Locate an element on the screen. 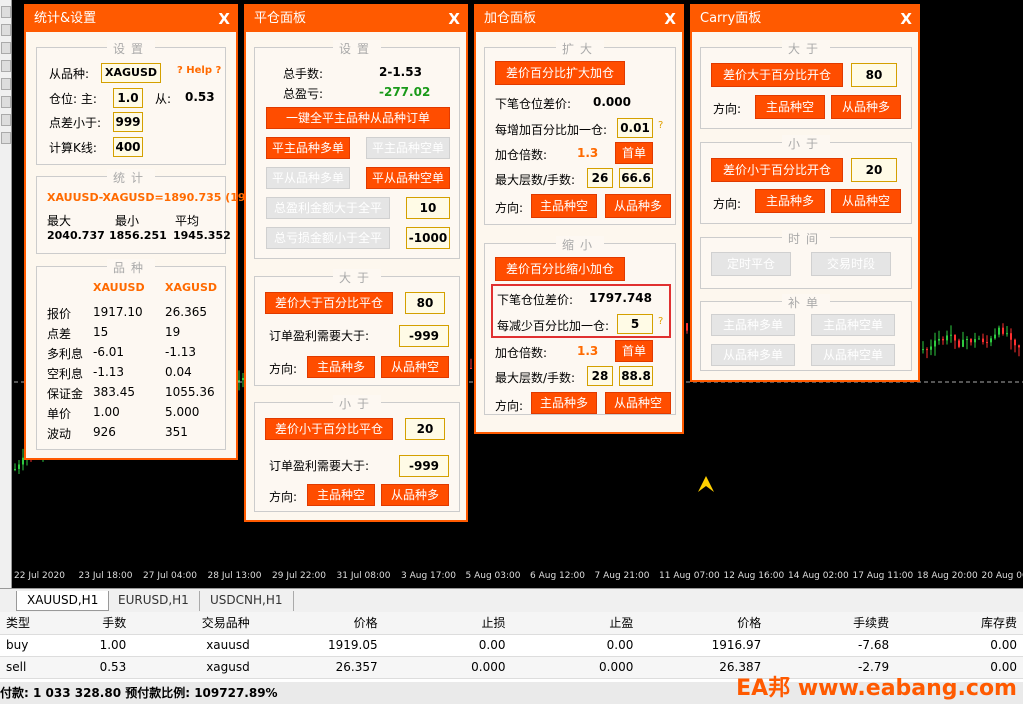 The height and width of the screenshot is (704, 1023). supp-from-sell-button: 从品种空单 is located at coordinates (853, 355).